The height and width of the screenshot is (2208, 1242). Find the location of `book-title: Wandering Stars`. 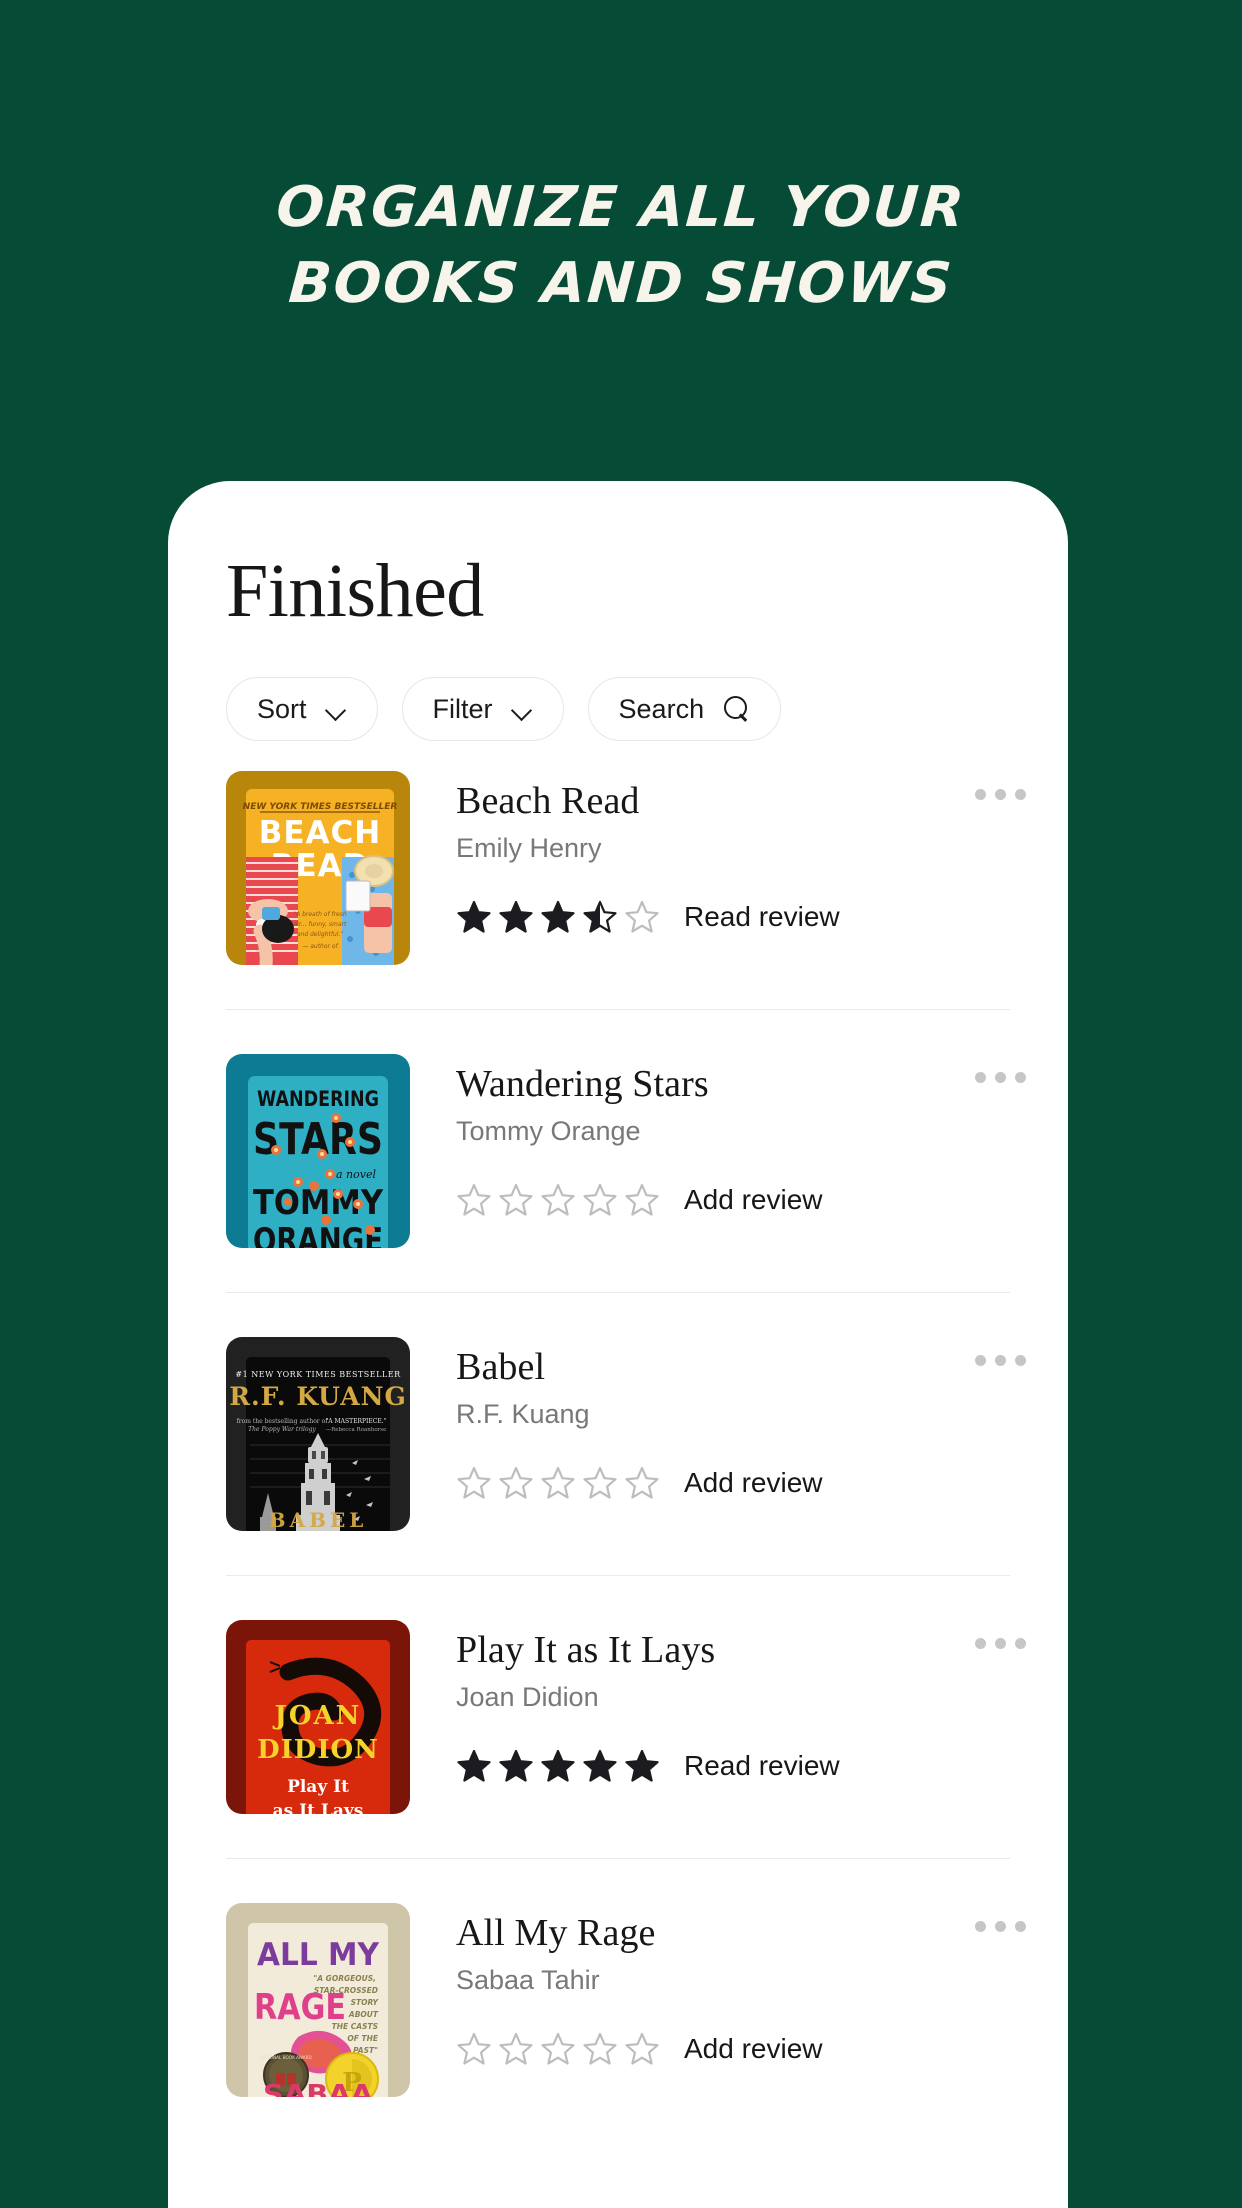

book-title: Wandering Stars is located at coordinates (582, 1084).